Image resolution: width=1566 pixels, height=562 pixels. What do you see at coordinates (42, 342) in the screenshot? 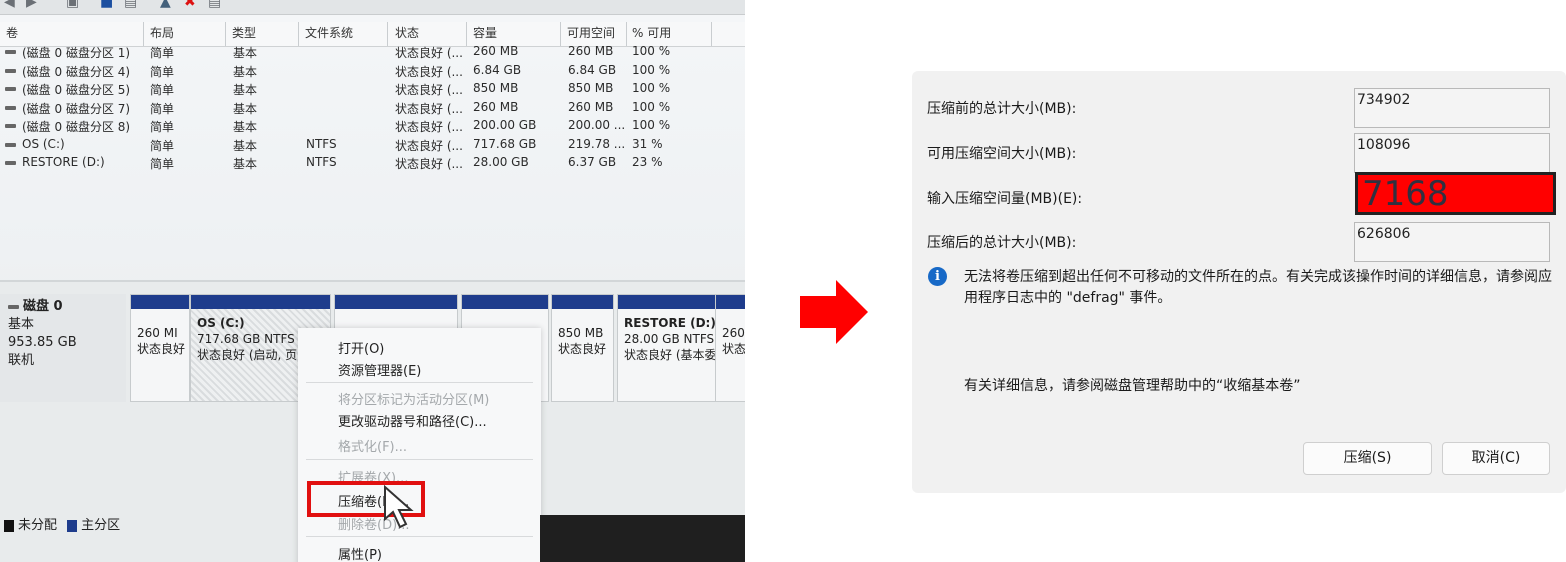
I see `disk-size: 953.85 GB` at bounding box center [42, 342].